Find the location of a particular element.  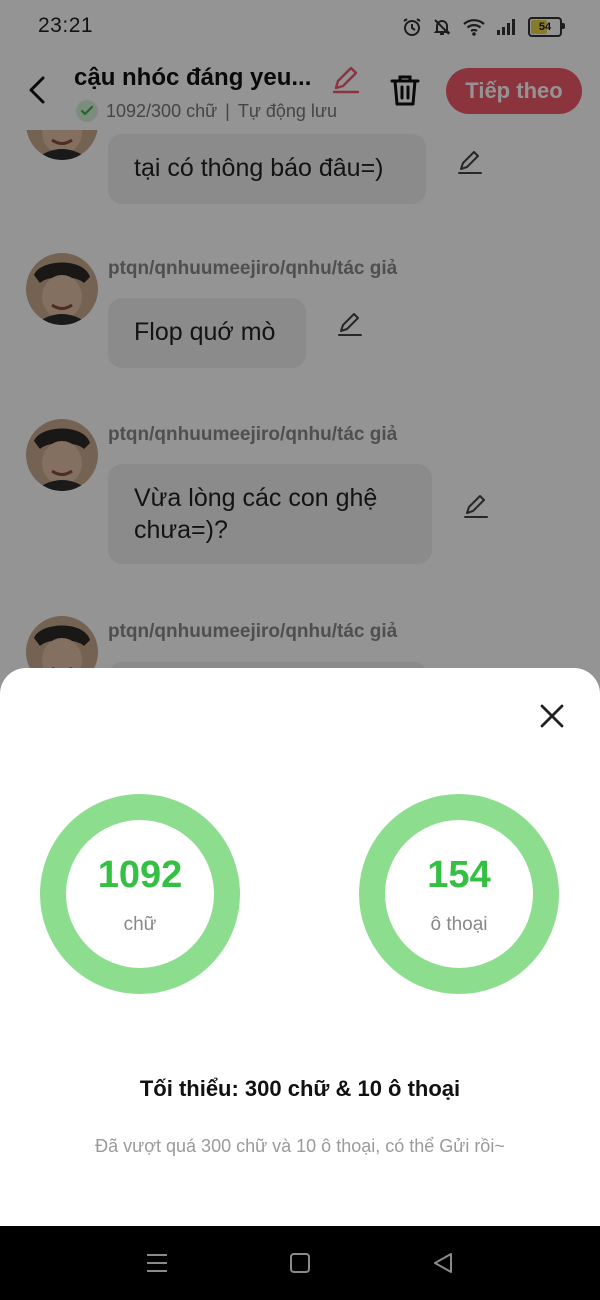

close-icon is located at coordinates (552, 716).